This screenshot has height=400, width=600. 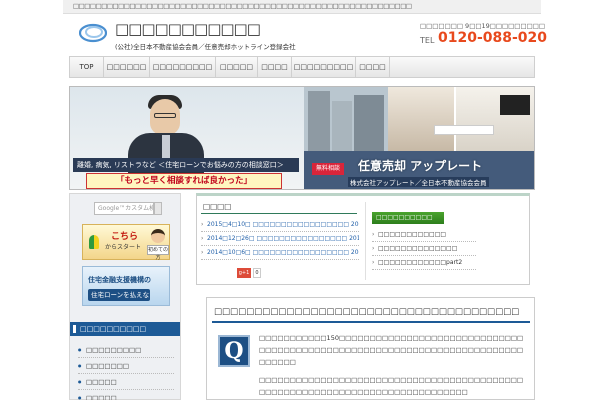 What do you see at coordinates (87, 67) in the screenshot?
I see `nav-item-top: TOP` at bounding box center [87, 67].